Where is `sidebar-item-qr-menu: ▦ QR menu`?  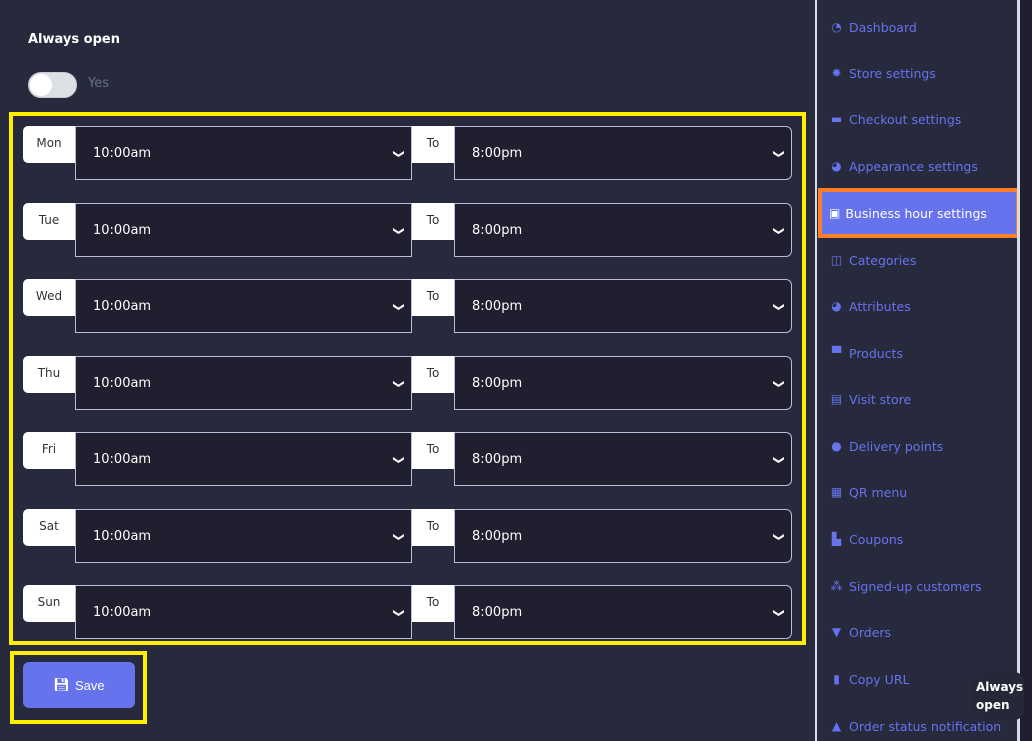
sidebar-item-qr-menu: ▦ QR menu is located at coordinates (868, 492).